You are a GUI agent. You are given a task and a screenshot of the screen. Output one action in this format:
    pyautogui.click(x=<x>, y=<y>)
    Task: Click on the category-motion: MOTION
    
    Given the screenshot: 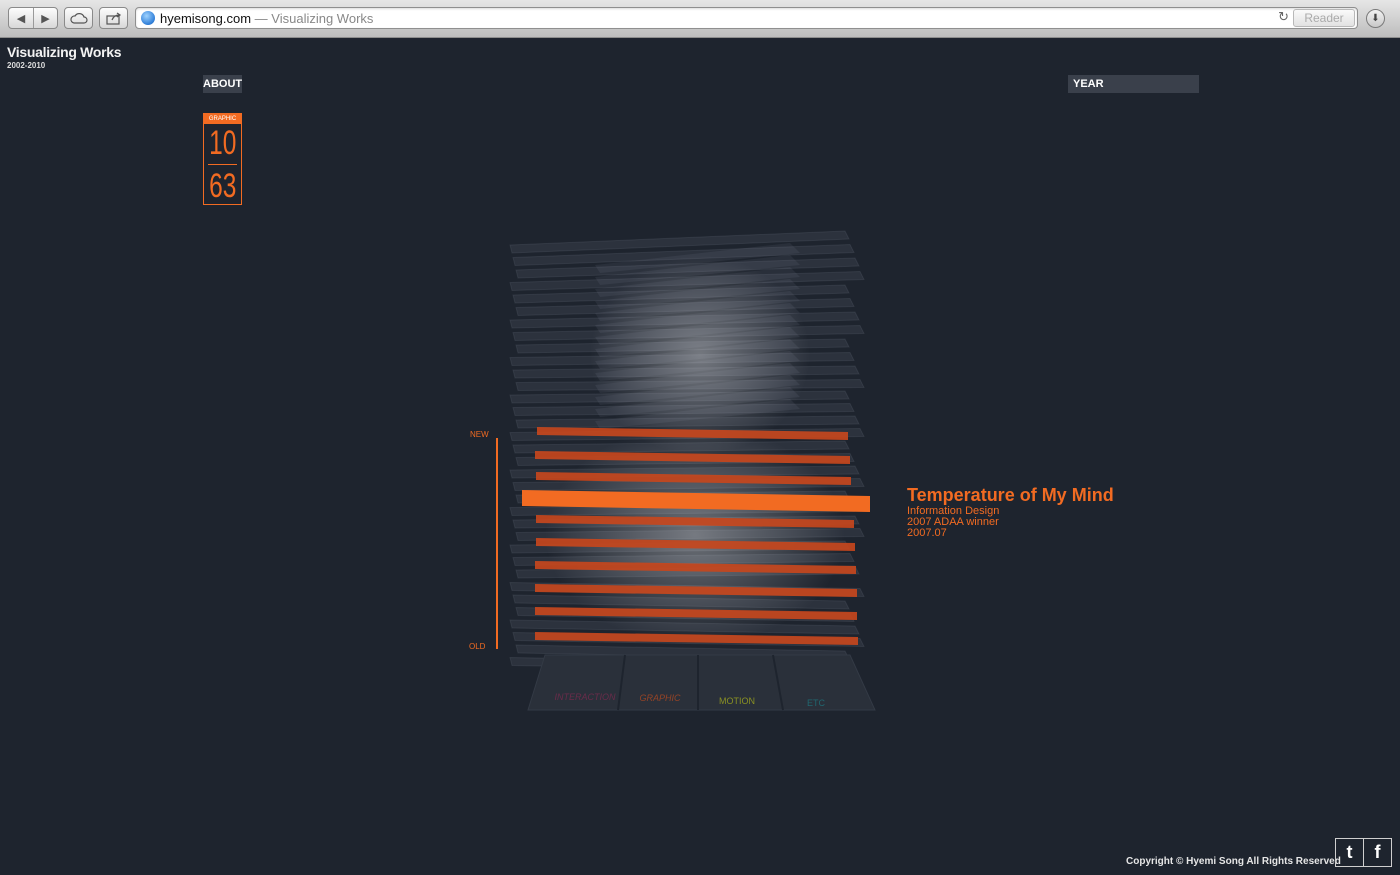 What is the action you would take?
    pyautogui.click(x=737, y=701)
    